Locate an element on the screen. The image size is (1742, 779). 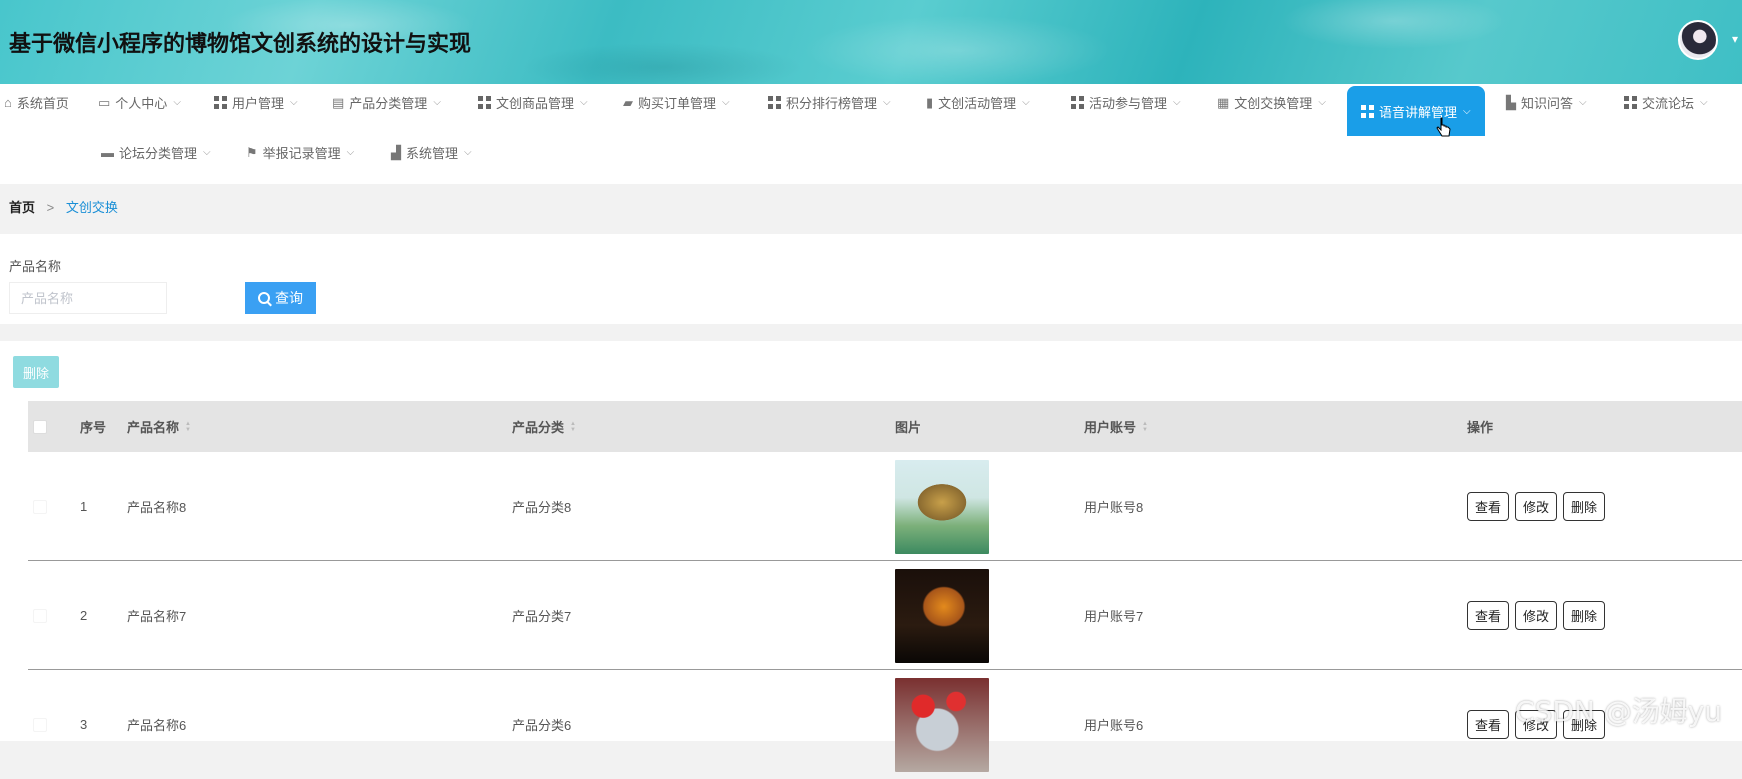
nav-item-label: 文创活动管理 is located at coordinates (977, 103).